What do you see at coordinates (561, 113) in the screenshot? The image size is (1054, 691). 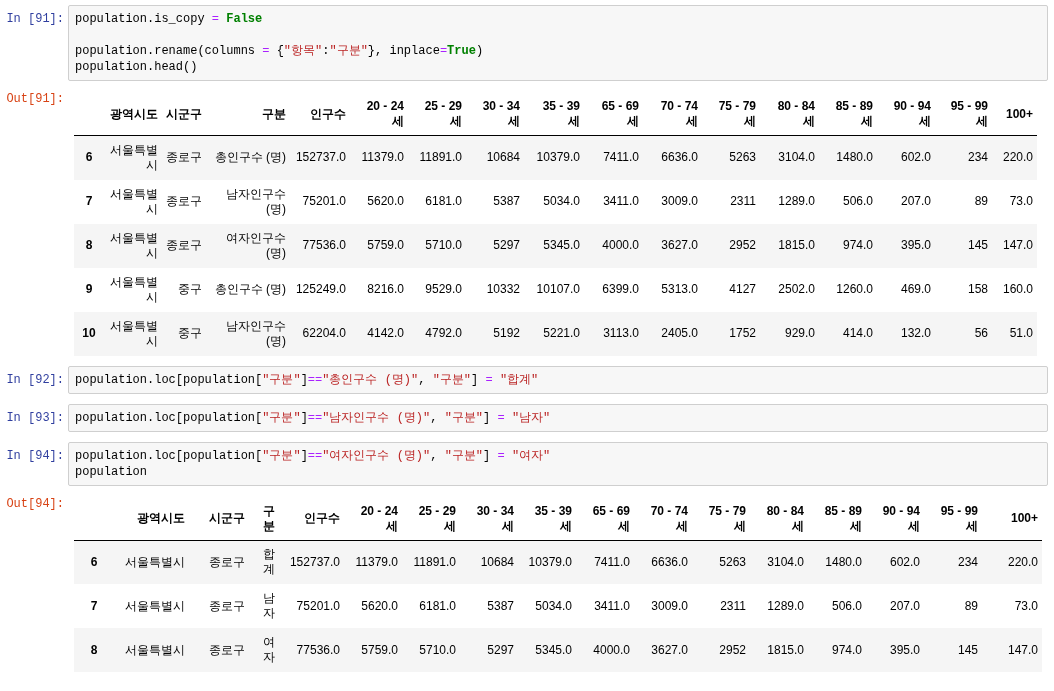 I see `column-header: 35 - 39 세` at bounding box center [561, 113].